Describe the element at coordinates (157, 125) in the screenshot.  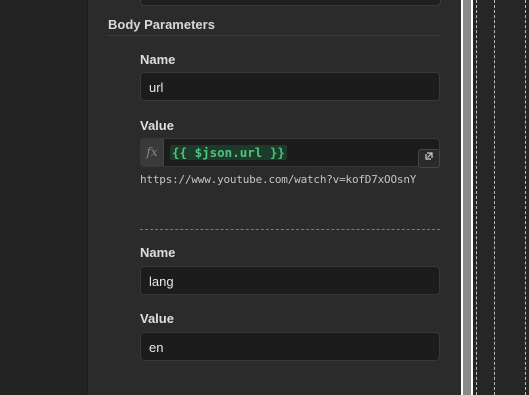
I see `param-1-value-label: Value` at that location.